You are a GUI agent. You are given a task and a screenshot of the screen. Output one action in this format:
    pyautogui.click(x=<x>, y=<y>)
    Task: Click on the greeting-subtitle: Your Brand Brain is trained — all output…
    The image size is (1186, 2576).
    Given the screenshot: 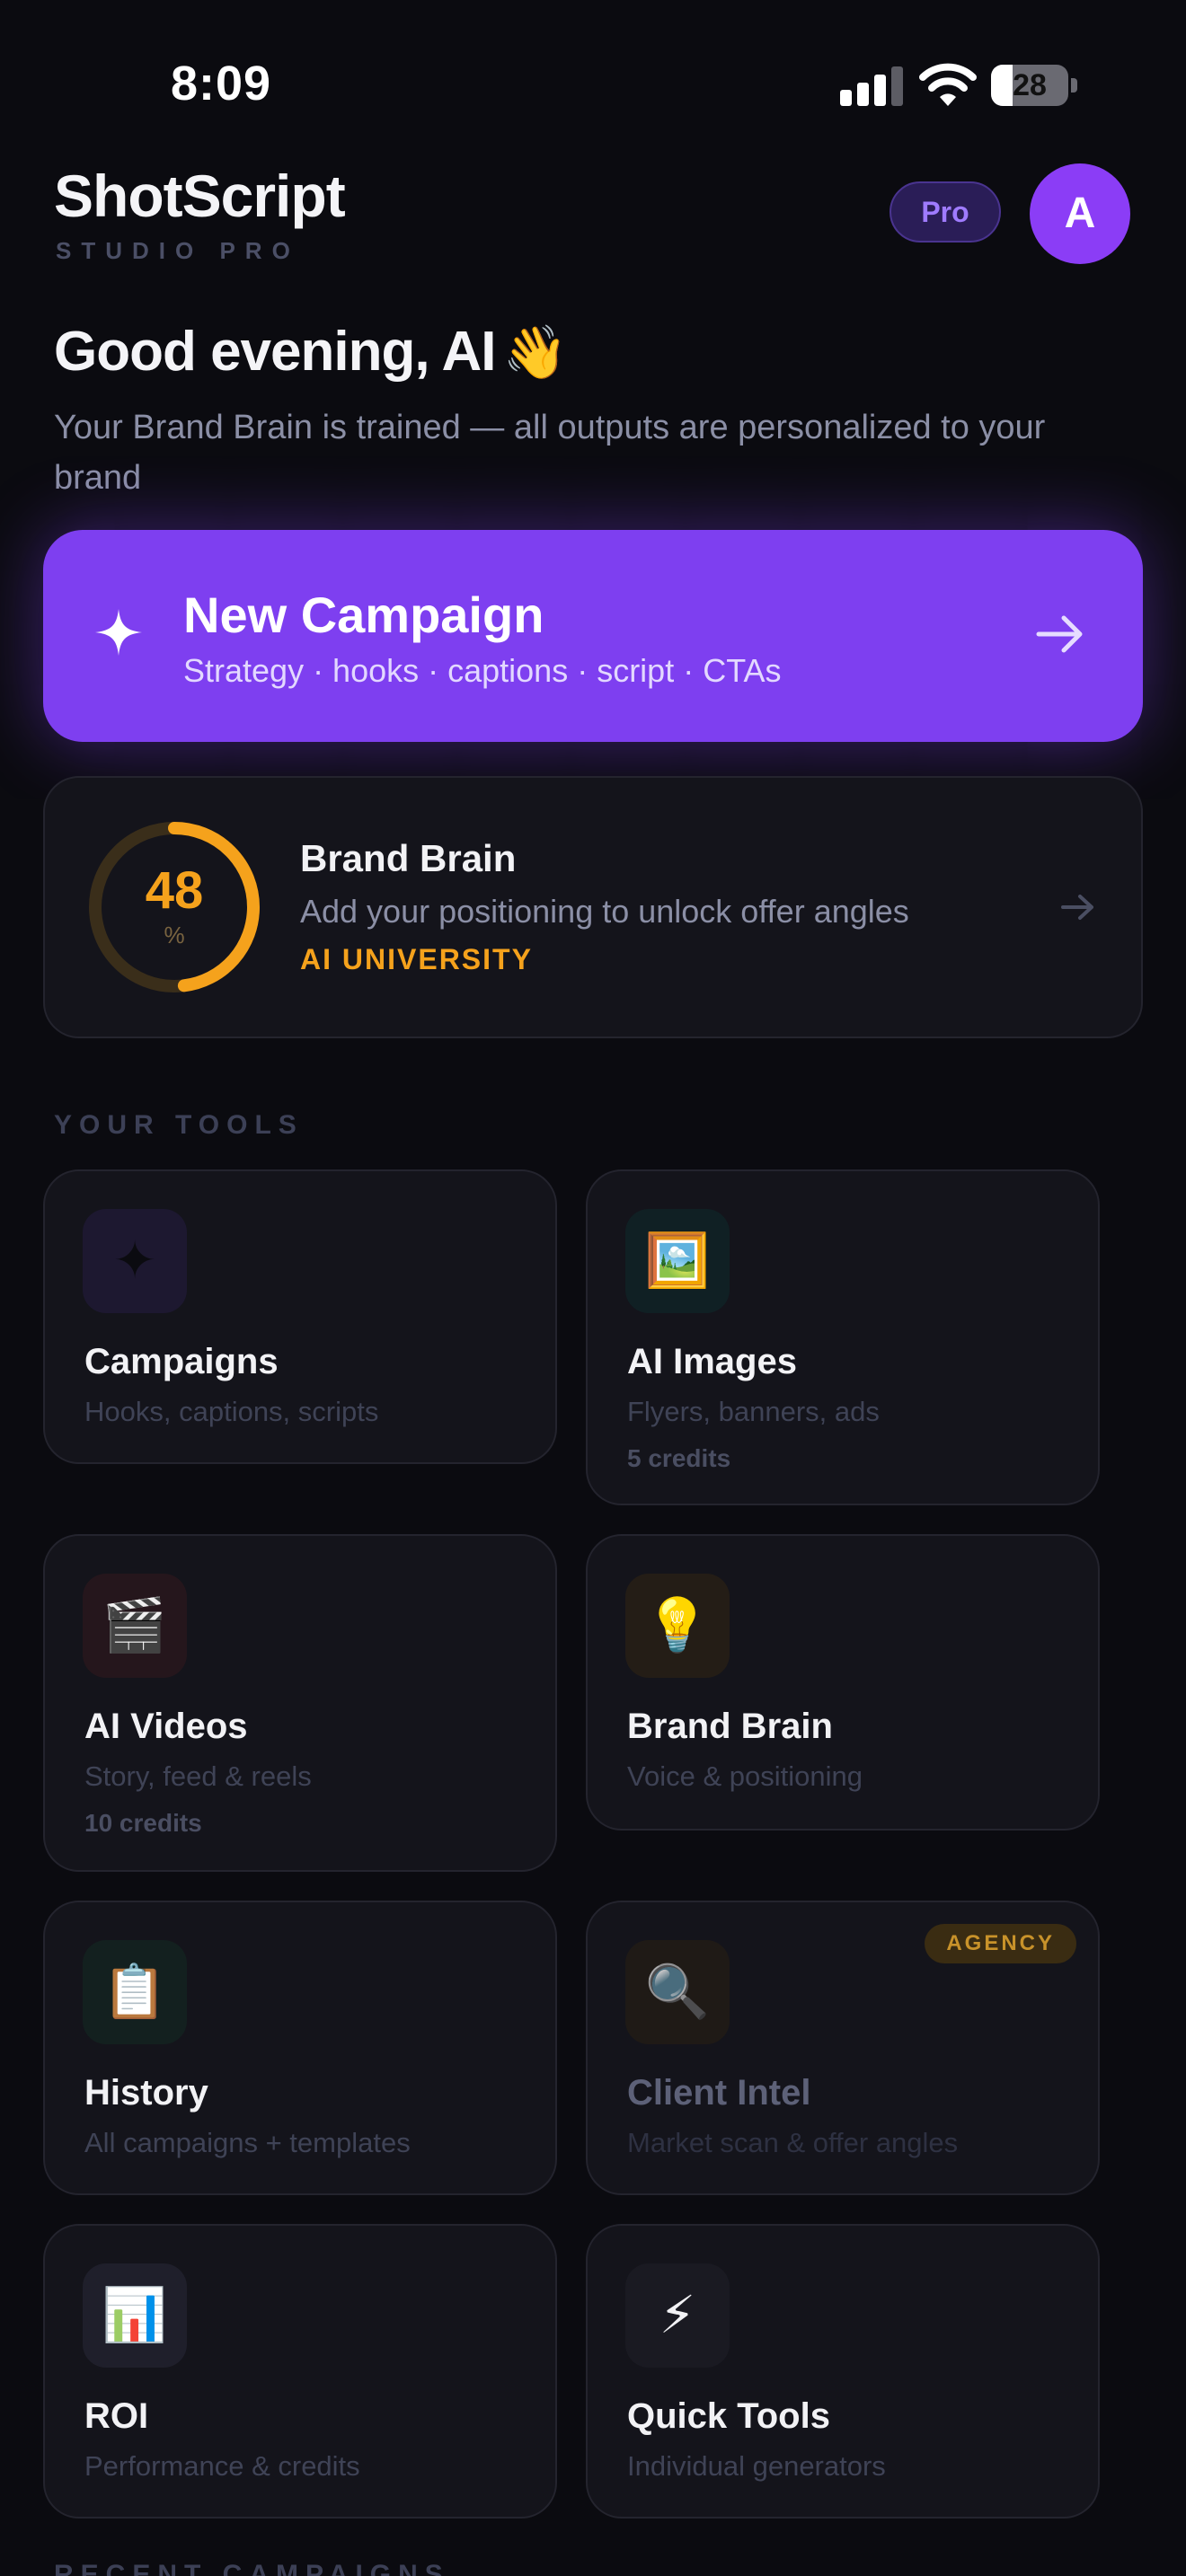 What is the action you would take?
    pyautogui.click(x=550, y=453)
    